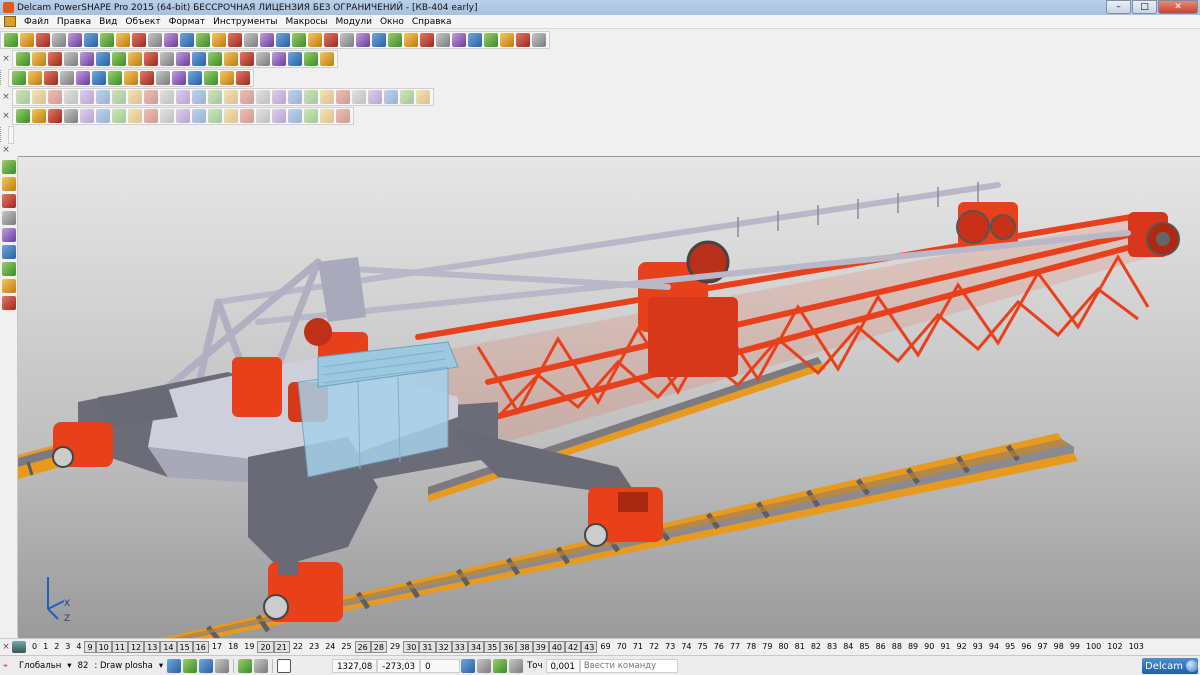 The width and height of the screenshot is (1200, 675). I want to click on level-25: 25, so click(346, 647).